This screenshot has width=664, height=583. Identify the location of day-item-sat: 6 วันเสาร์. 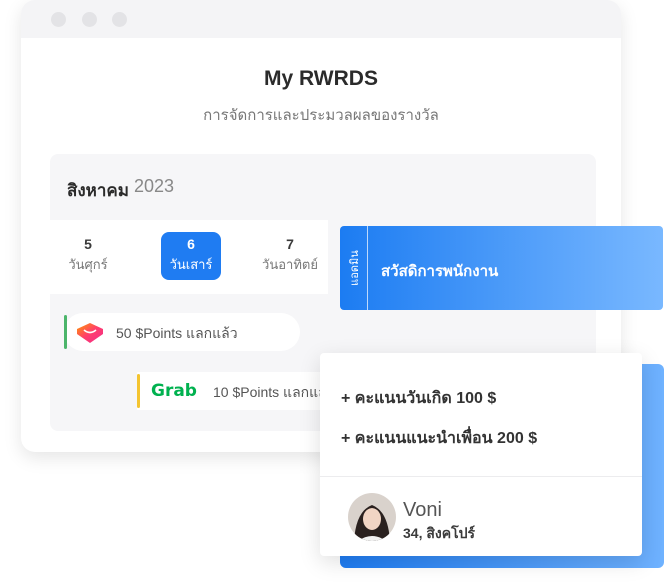
(191, 256).